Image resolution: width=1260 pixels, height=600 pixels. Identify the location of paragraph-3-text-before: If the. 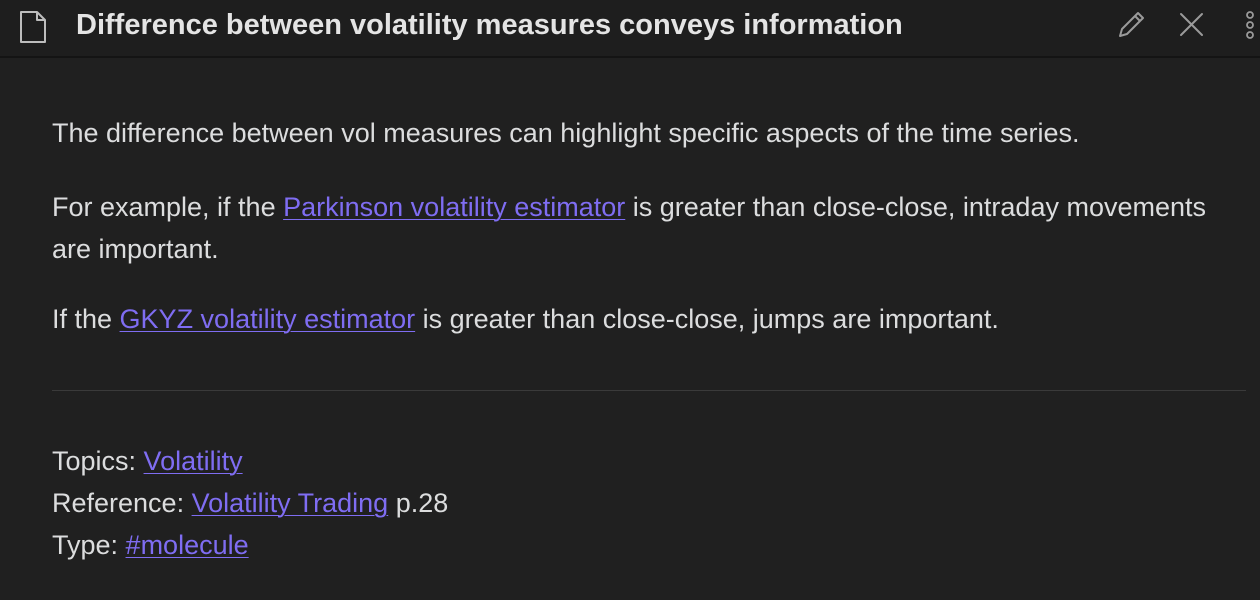
(86, 319).